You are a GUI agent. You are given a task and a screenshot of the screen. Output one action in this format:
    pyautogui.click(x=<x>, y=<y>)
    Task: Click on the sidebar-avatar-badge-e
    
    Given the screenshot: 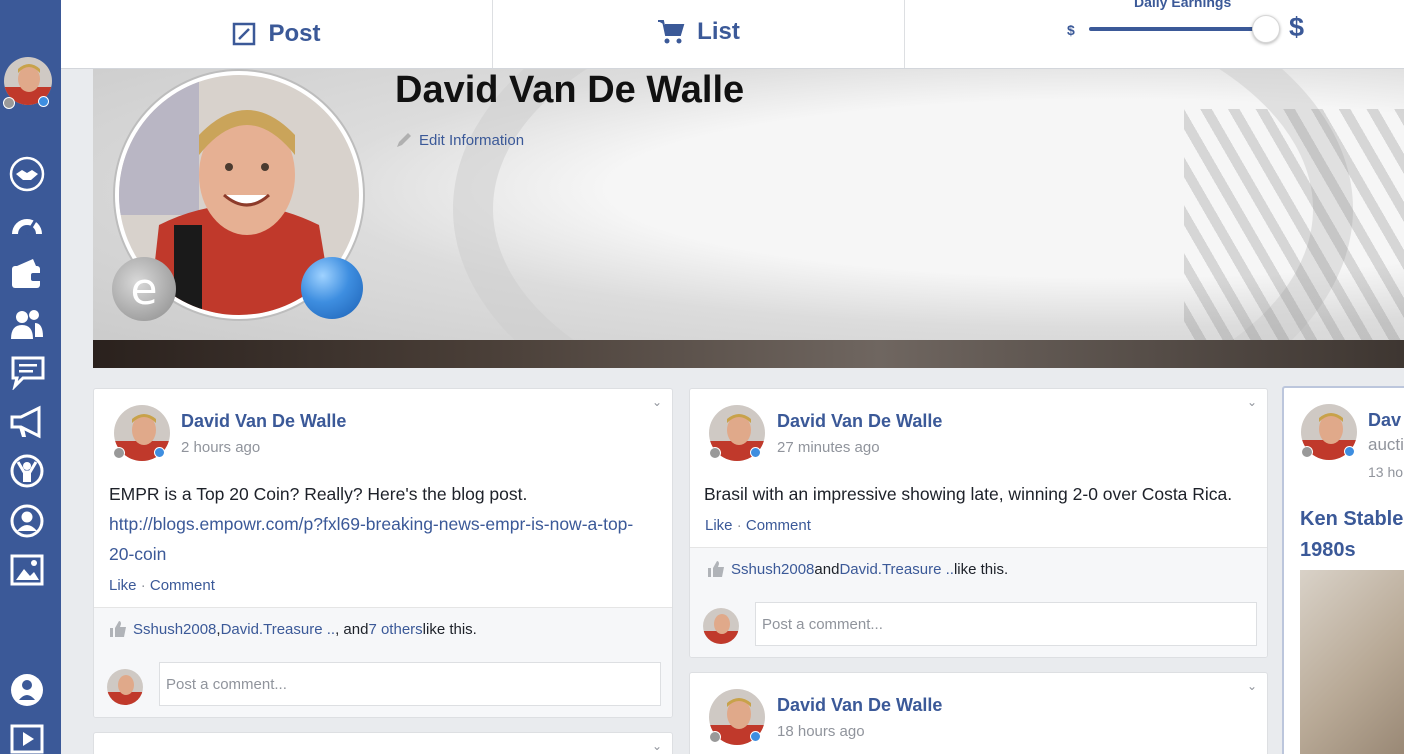 What is the action you would take?
    pyautogui.click(x=9, y=103)
    